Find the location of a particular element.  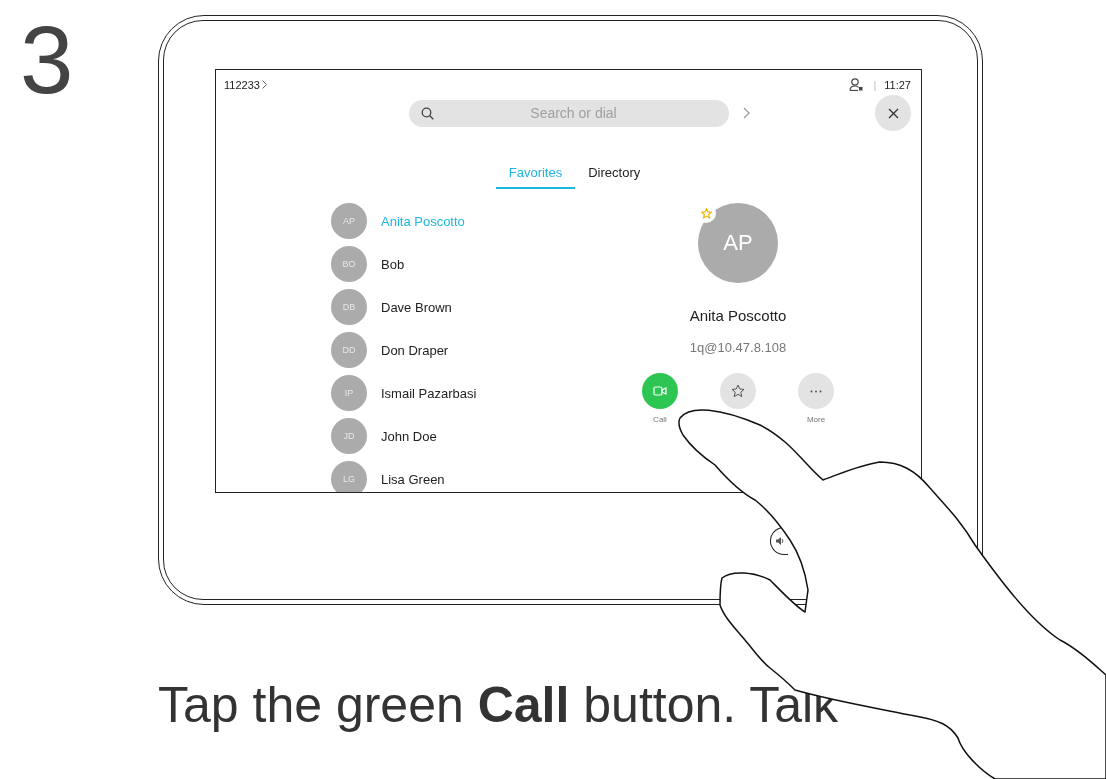

video-camera-icon is located at coordinates (660, 391).